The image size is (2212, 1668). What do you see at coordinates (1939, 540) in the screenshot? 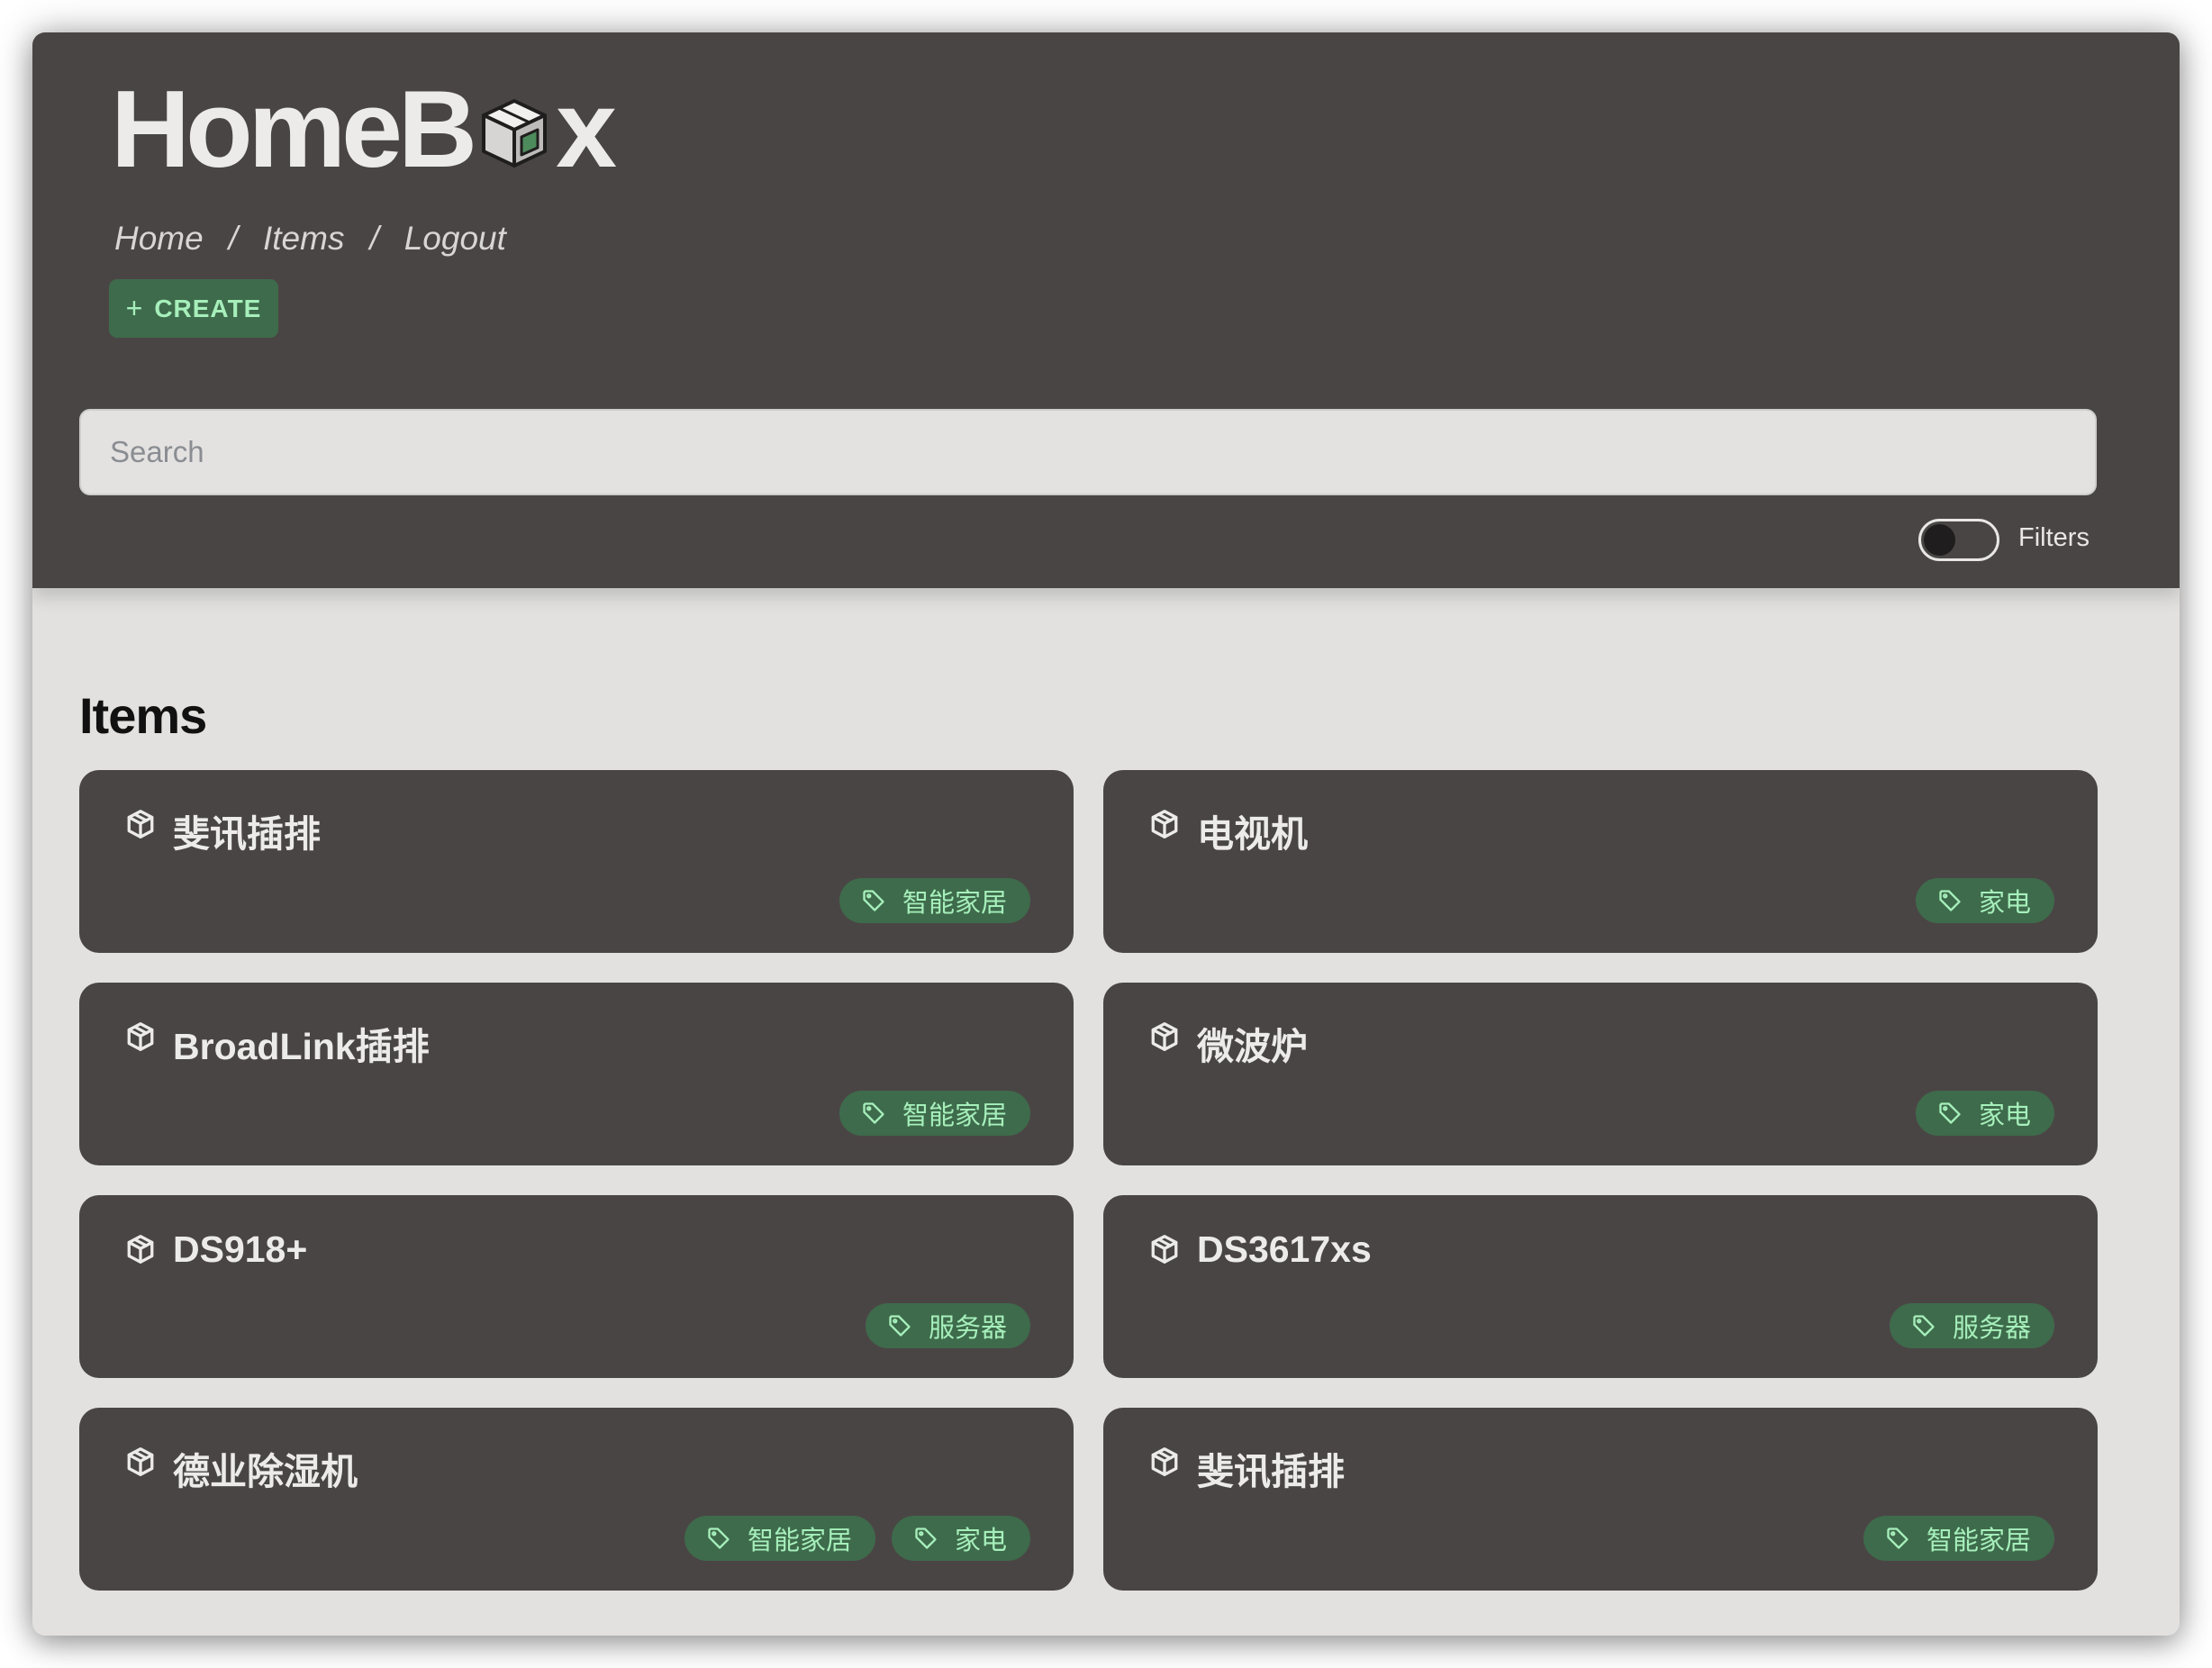
I see `toggle-knob` at bounding box center [1939, 540].